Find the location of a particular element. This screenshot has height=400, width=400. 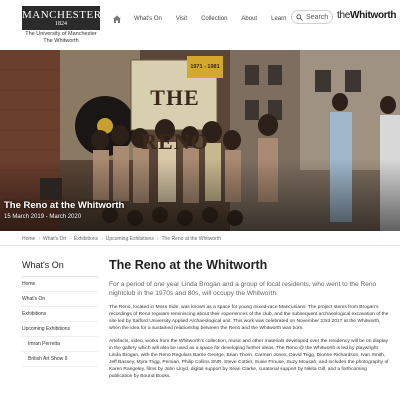

logo-box: MANCHESTER 1824 is located at coordinates (62, 18).